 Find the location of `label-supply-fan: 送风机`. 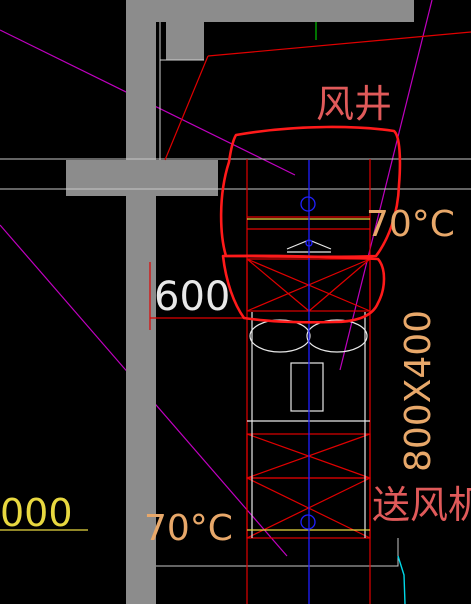

label-supply-fan: 送风机 is located at coordinates (421, 505).